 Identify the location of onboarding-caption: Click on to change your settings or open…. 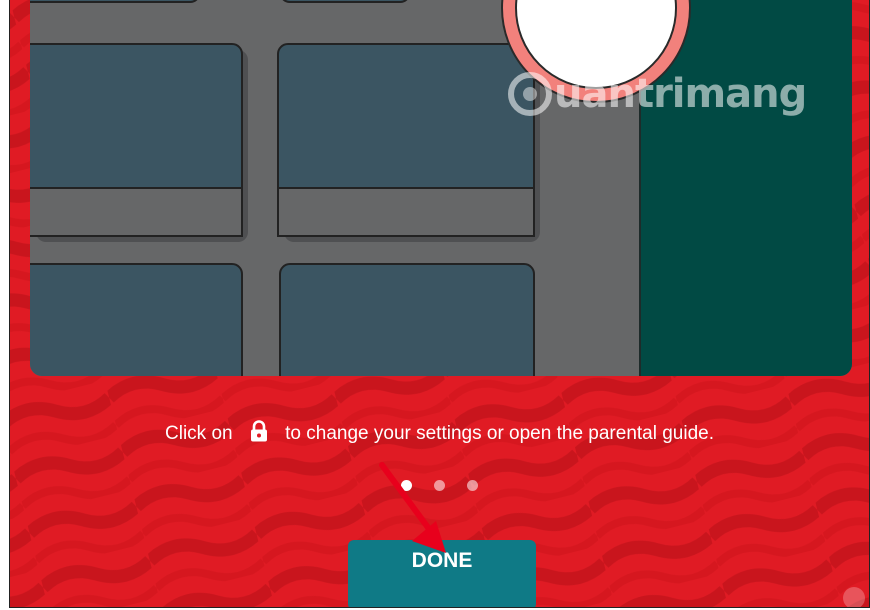
(439, 435).